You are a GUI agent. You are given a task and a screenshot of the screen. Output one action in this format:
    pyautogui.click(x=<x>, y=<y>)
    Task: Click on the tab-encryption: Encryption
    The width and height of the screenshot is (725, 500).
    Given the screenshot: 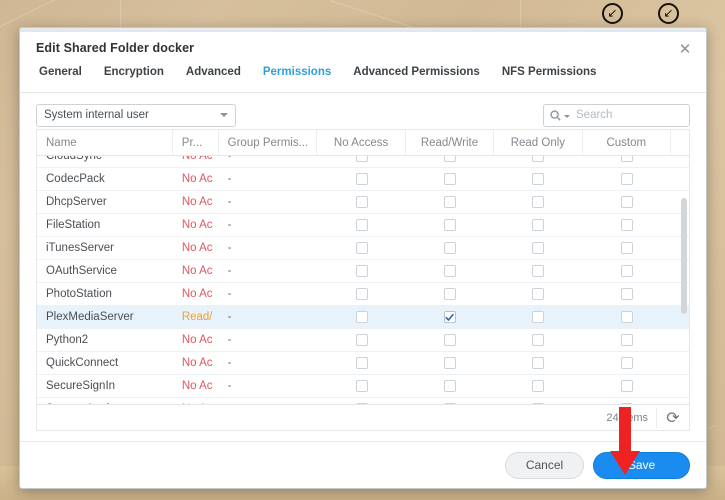 What is the action you would take?
    pyautogui.click(x=134, y=75)
    